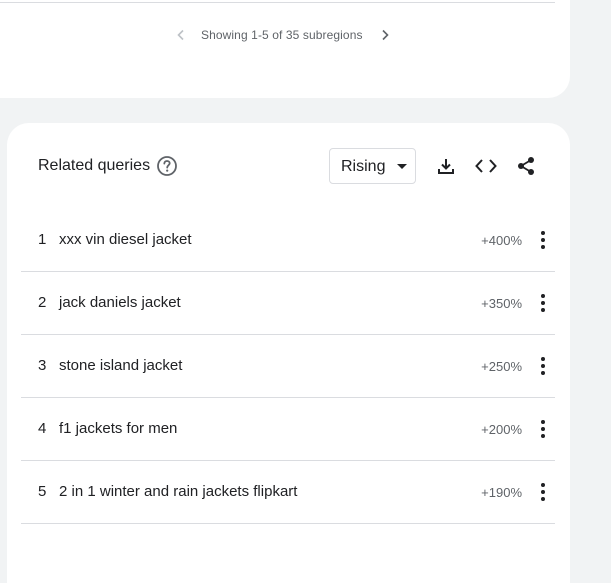 Image resolution: width=611 pixels, height=583 pixels. What do you see at coordinates (363, 166) in the screenshot?
I see `dropdown-selected-value: Rising` at bounding box center [363, 166].